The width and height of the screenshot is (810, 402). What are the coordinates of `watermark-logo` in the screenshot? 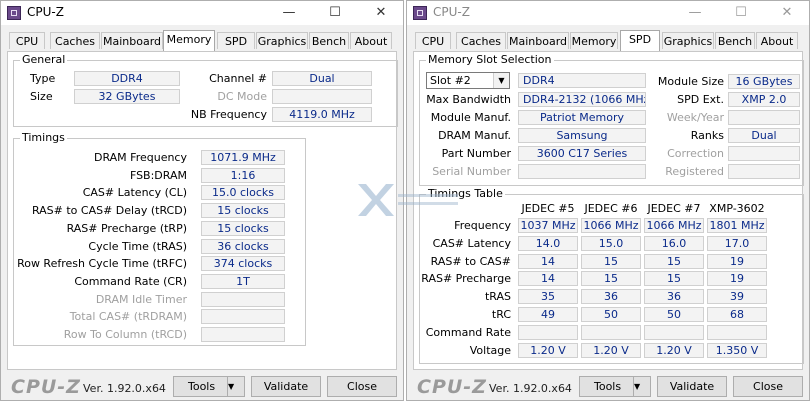 It's located at (408, 200).